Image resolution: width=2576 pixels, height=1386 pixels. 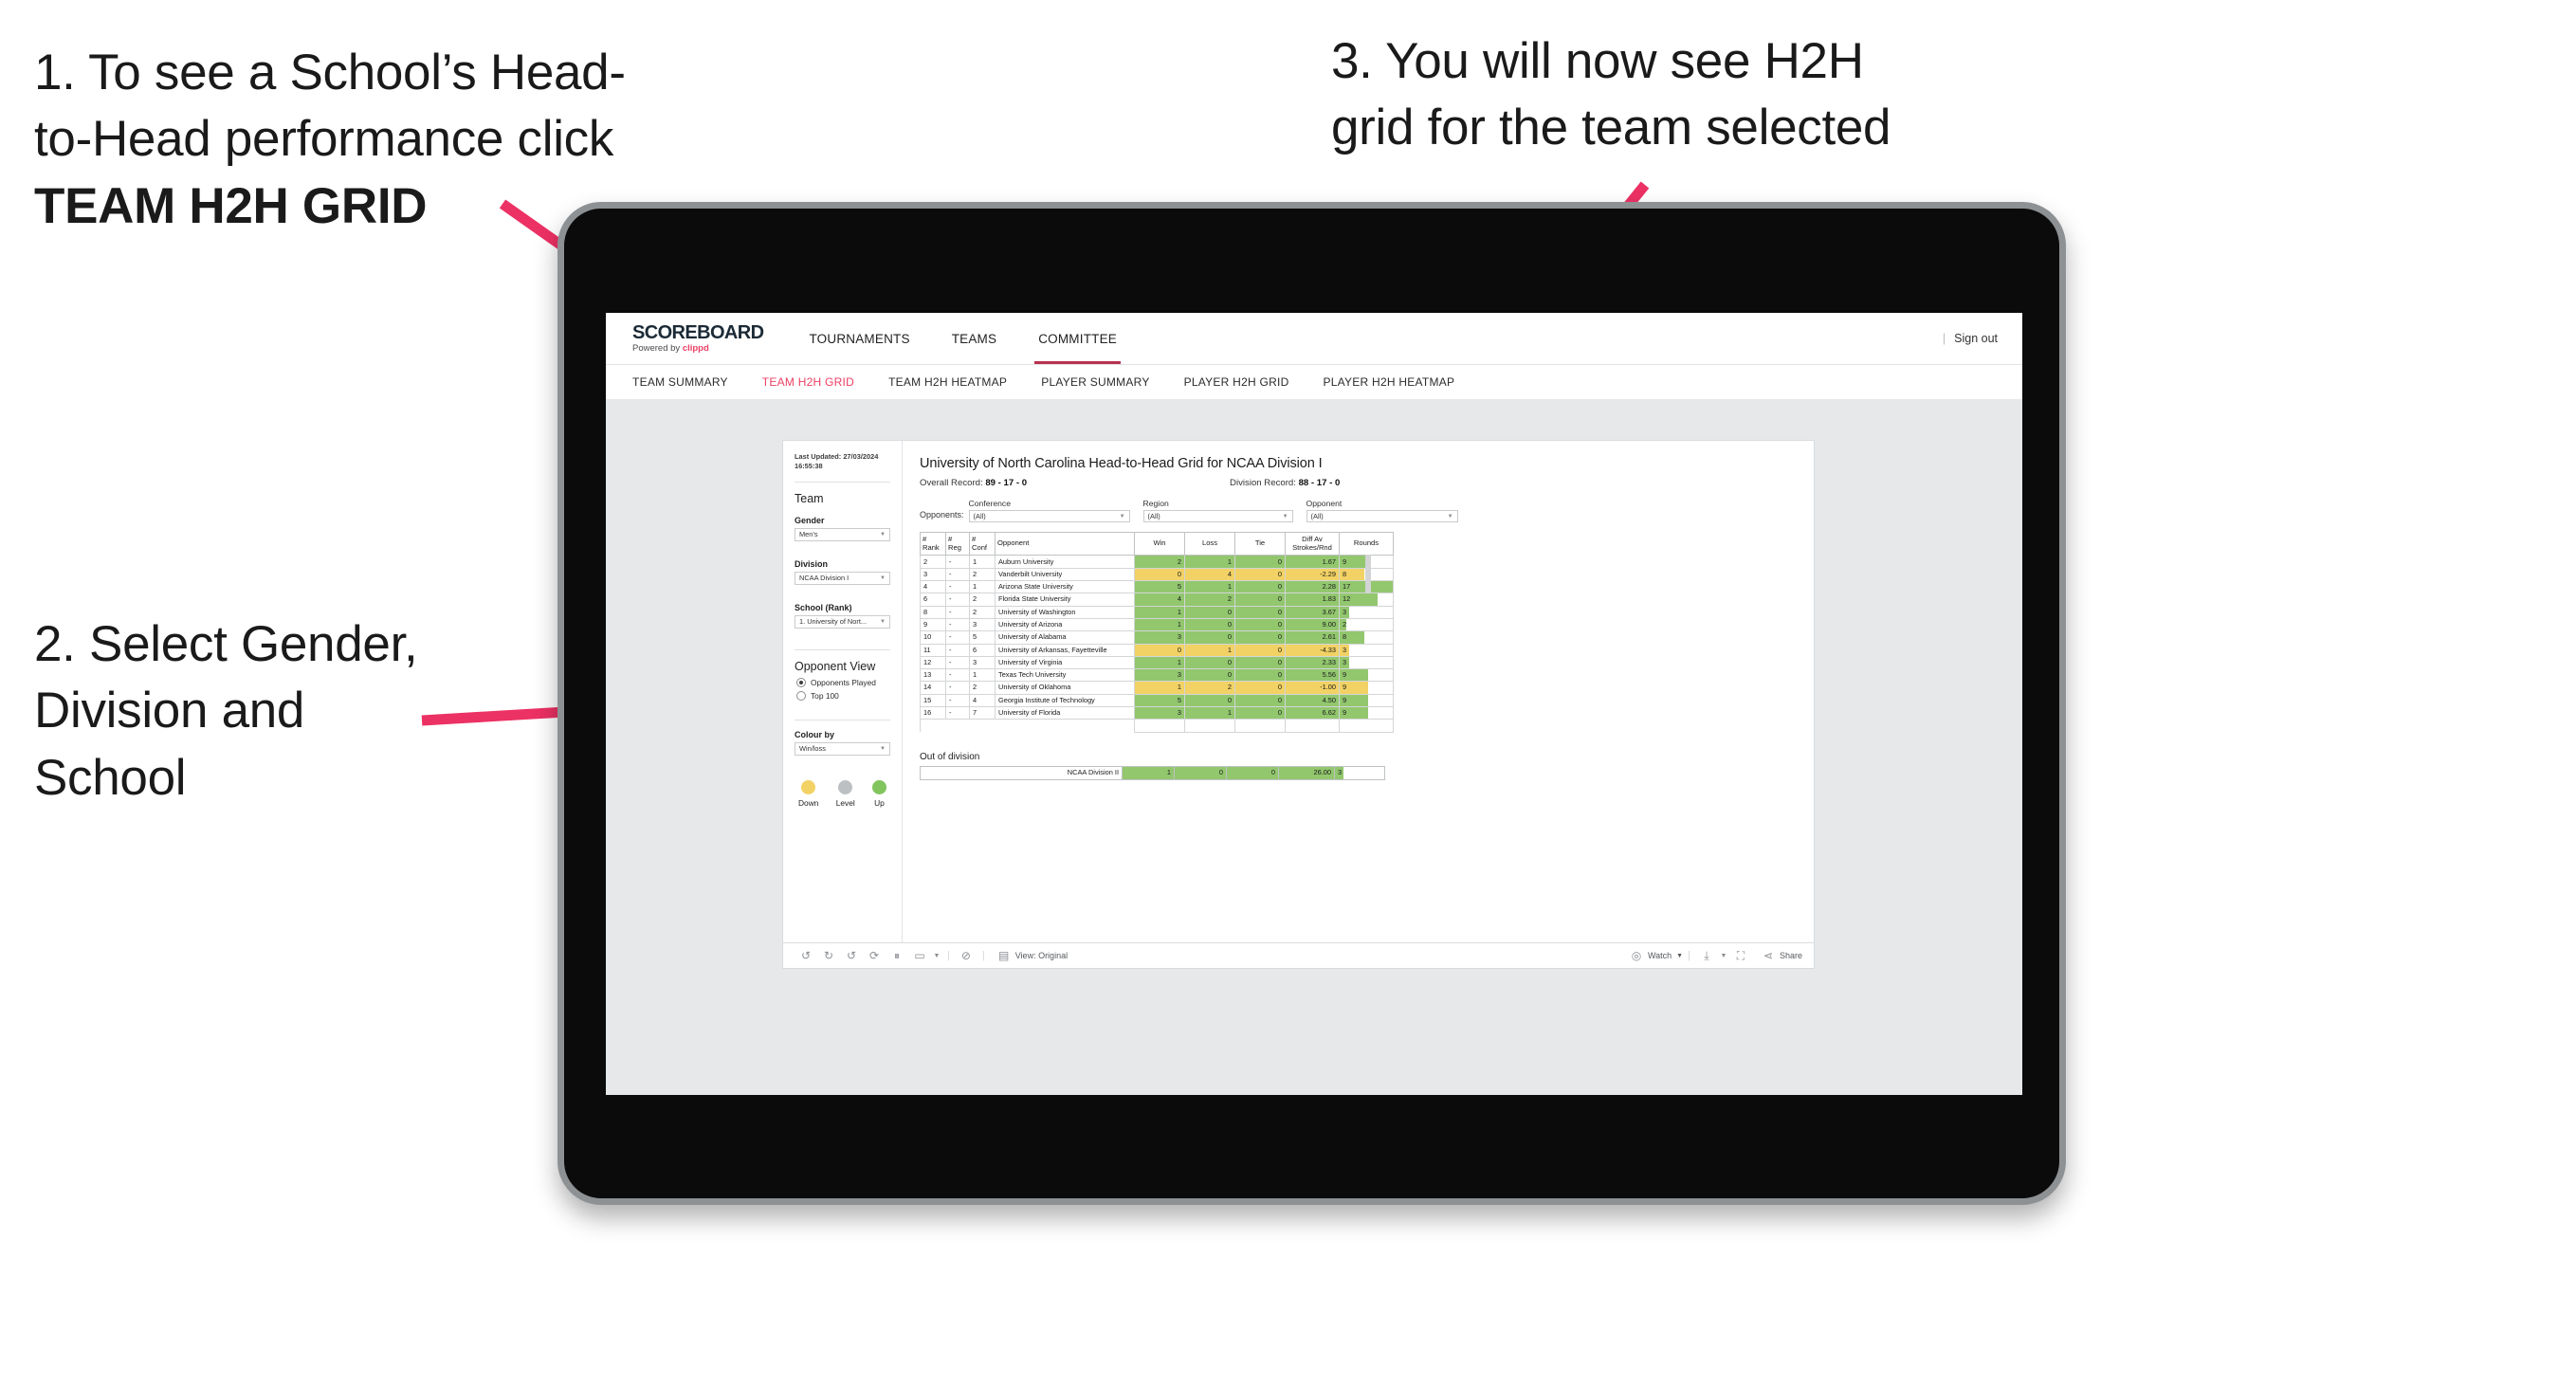 What do you see at coordinates (842, 622) in the screenshot?
I see `school-select: 1. University of Nort... ▼` at bounding box center [842, 622].